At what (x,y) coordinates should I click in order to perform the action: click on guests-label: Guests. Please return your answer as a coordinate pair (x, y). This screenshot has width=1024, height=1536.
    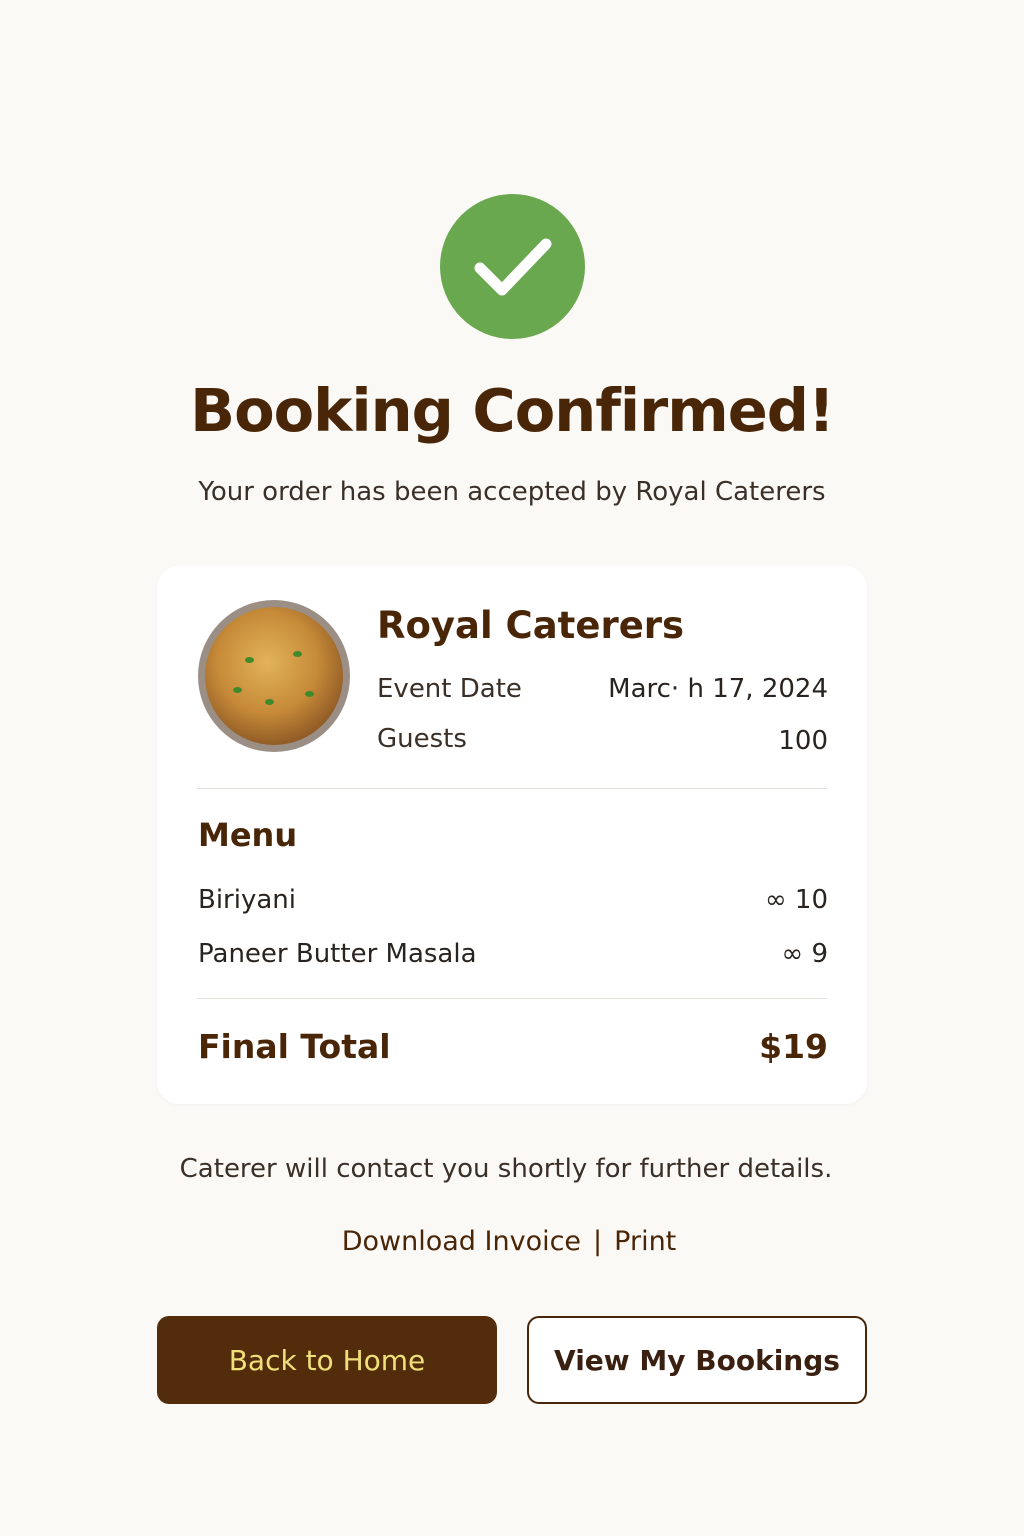
    Looking at the image, I should click on (422, 739).